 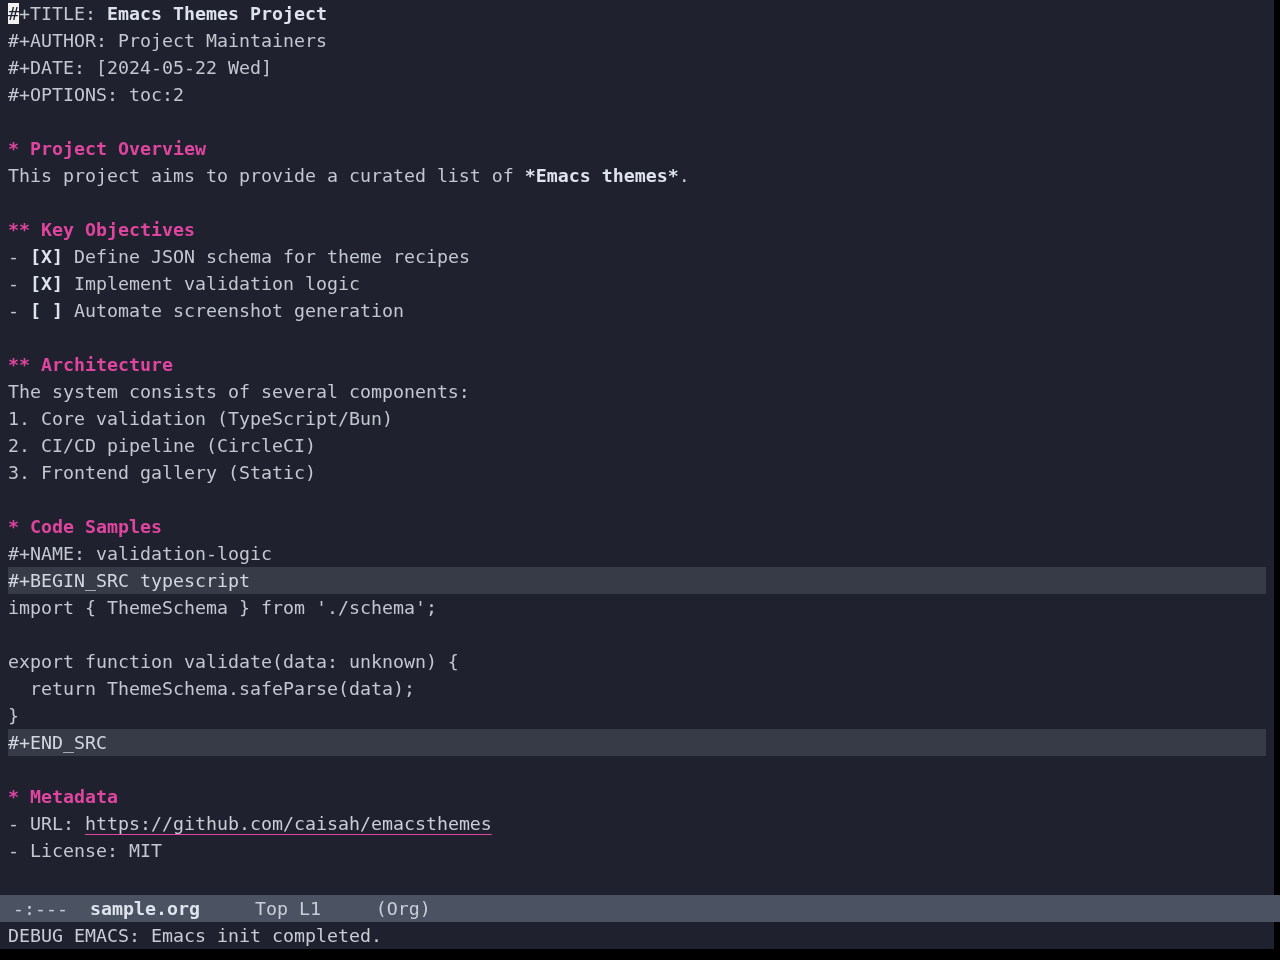 I want to click on org-heading: * Code Samples, so click(x=85, y=526).